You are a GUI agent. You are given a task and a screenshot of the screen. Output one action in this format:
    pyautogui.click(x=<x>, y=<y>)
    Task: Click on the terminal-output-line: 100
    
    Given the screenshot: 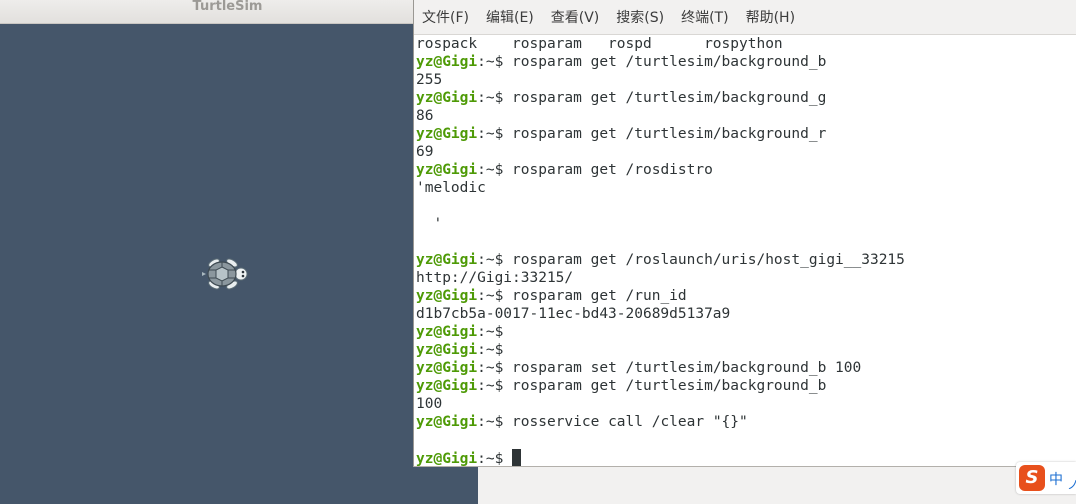 What is the action you would take?
    pyautogui.click(x=746, y=404)
    